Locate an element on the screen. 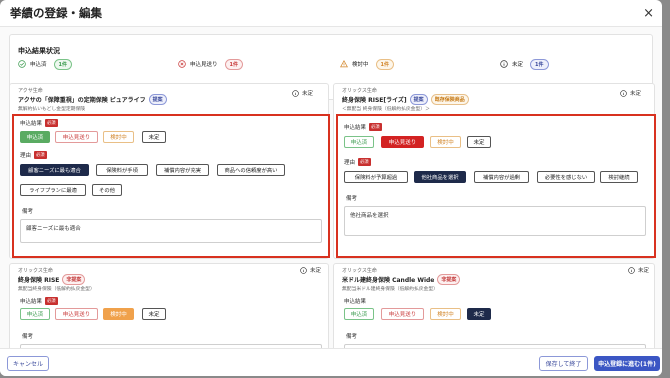  existing-product-tag: 既存保険商品 is located at coordinates (449, 99).